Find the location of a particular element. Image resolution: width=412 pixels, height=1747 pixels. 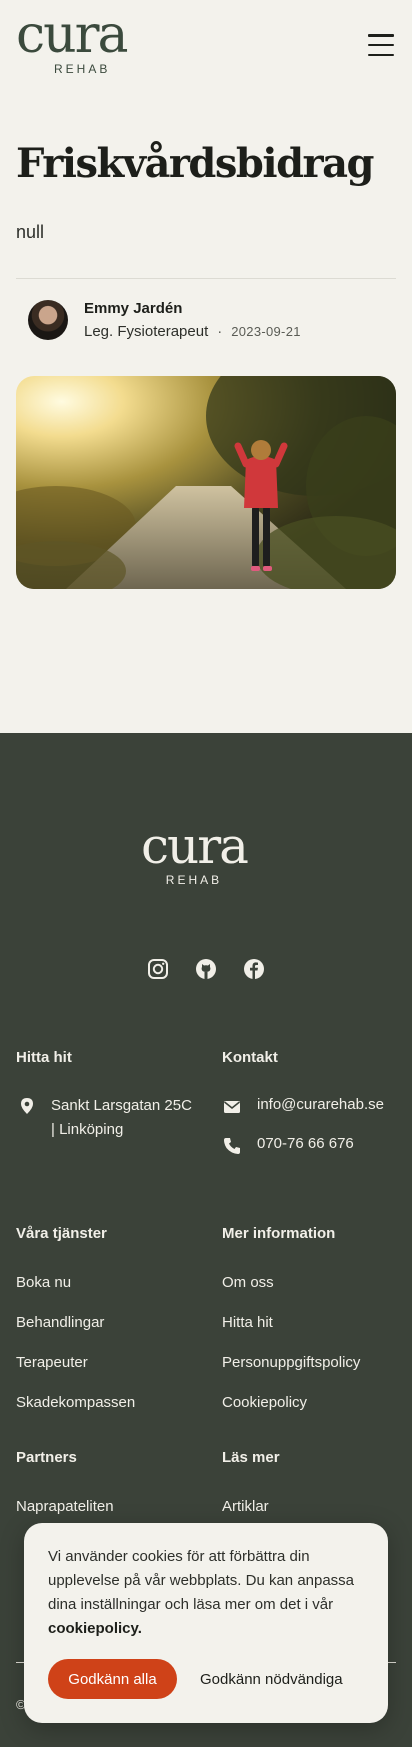

address-line-1: Sankt Larsgatan 25C is located at coordinates (121, 1105).